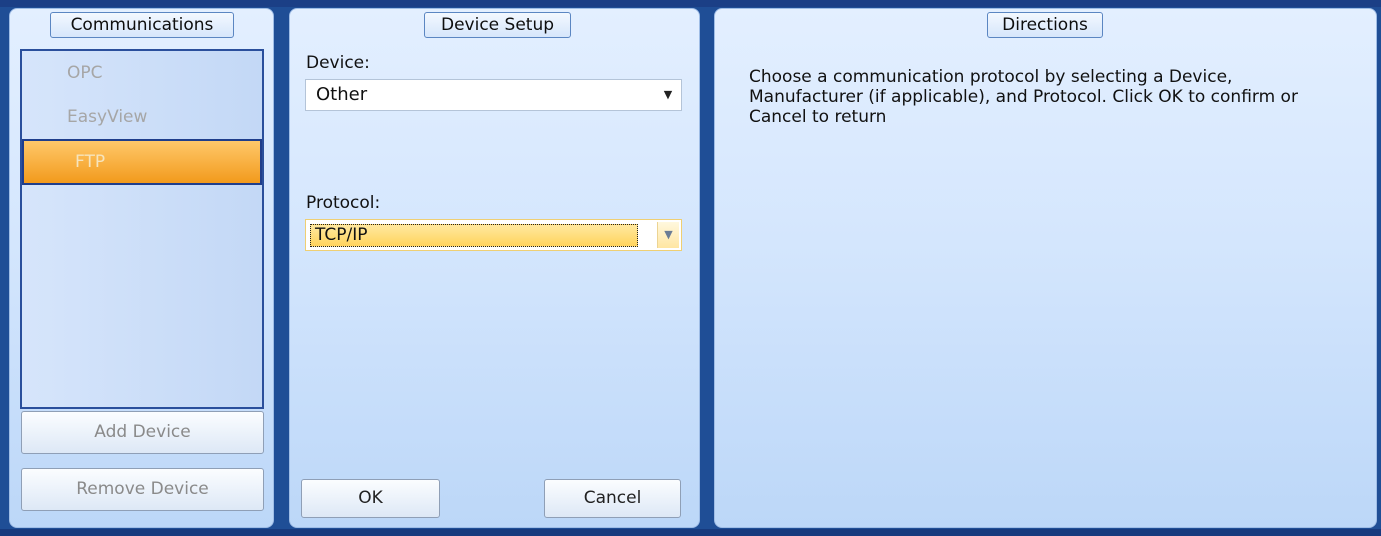 The height and width of the screenshot is (536, 1381). I want to click on protocol-combobox: TCP/IP ▼, so click(493, 235).